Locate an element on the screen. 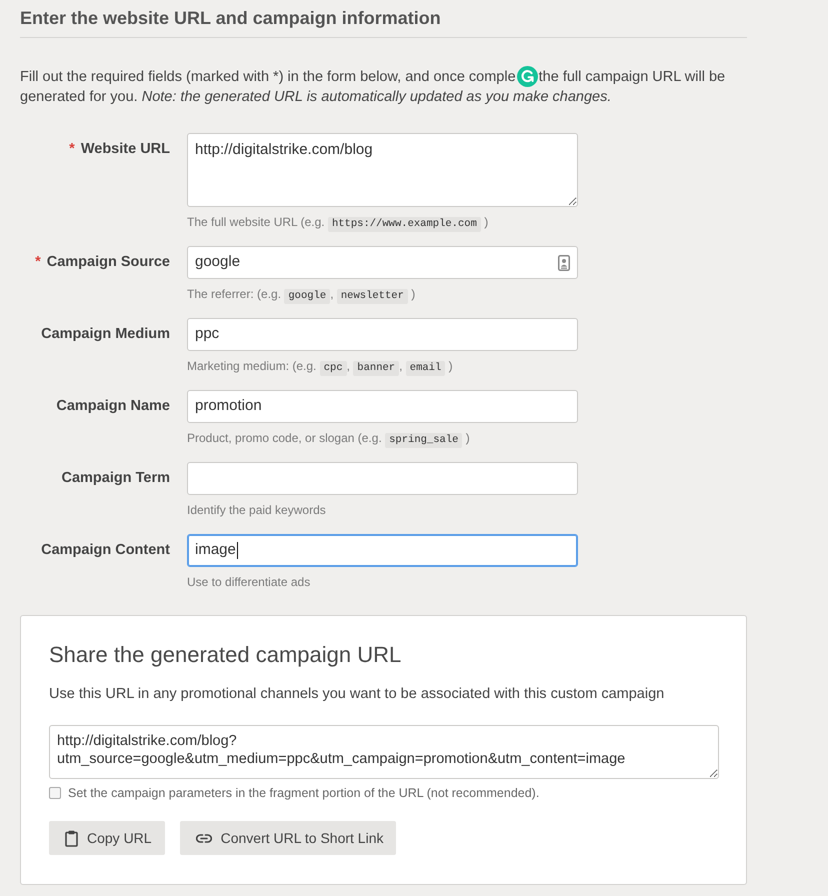 The image size is (828, 896). contact-card-icon is located at coordinates (564, 262).